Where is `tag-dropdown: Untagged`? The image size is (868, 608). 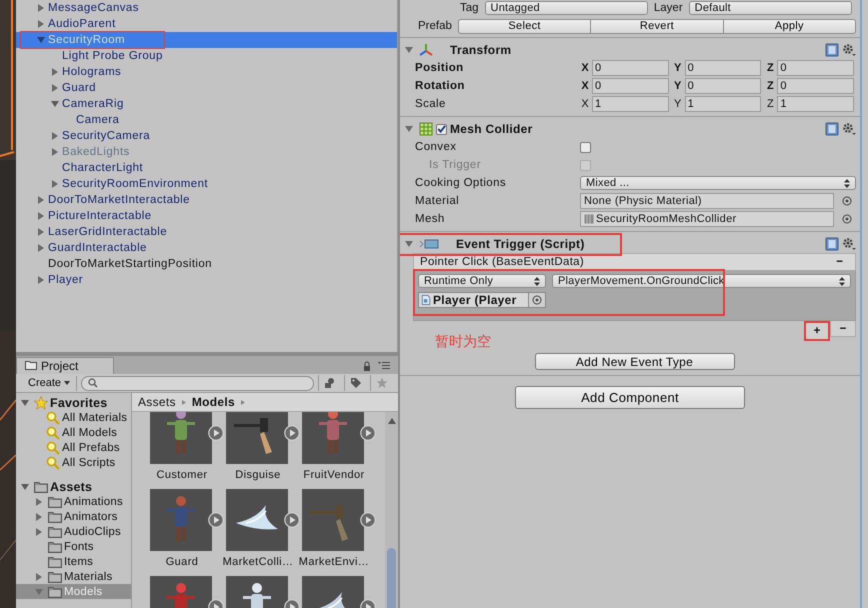
tag-dropdown: Untagged is located at coordinates (566, 8).